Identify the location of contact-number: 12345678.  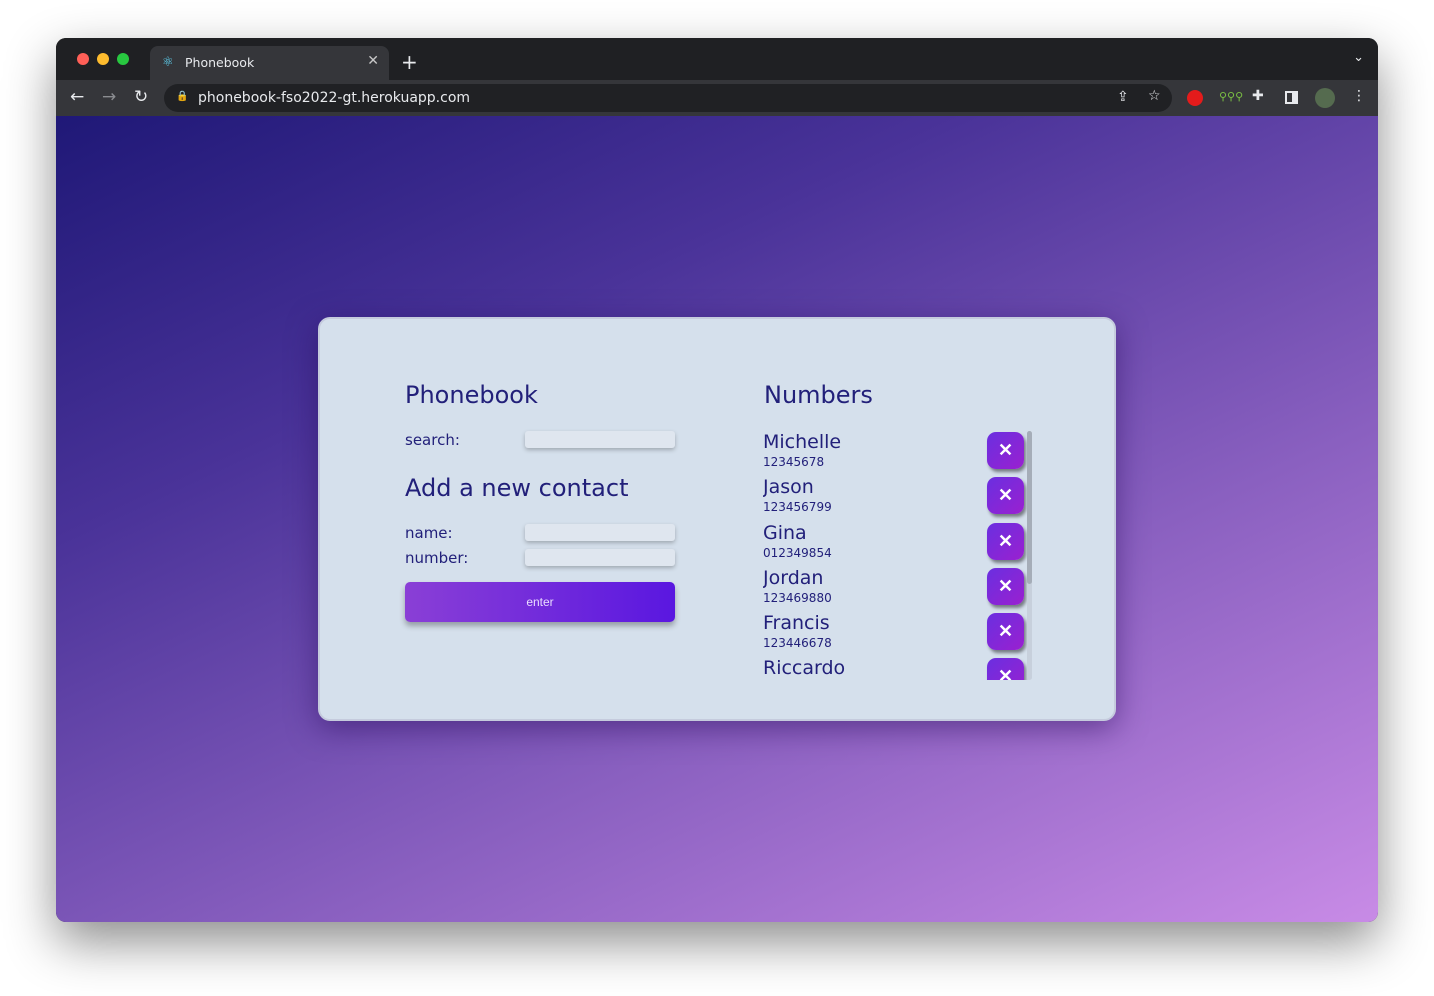
(794, 462).